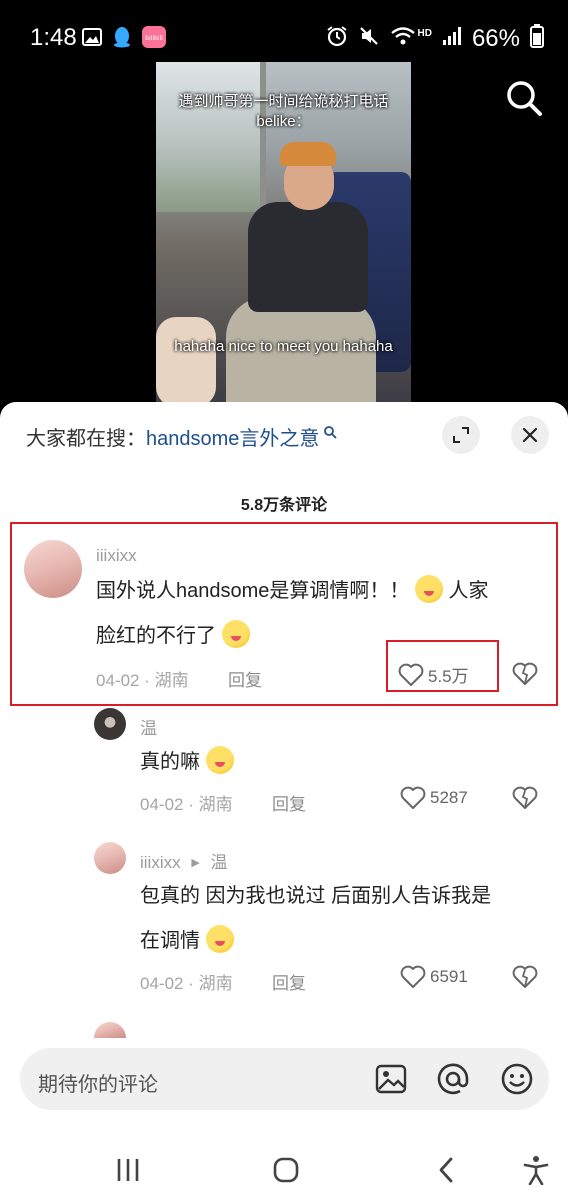 The image size is (568, 1200). I want to click on system-nav-bar, so click(284, 1169).